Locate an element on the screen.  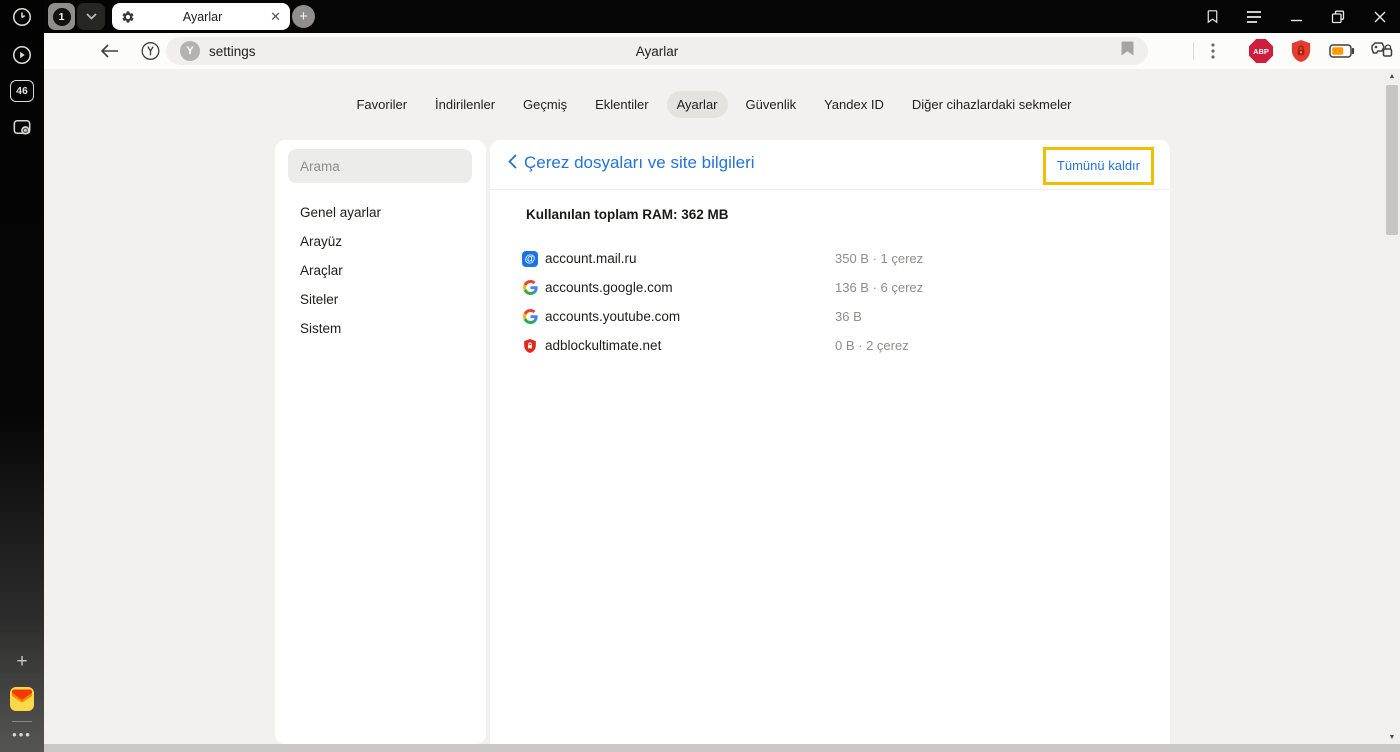
toolbar-divider is located at coordinates (1193, 51).